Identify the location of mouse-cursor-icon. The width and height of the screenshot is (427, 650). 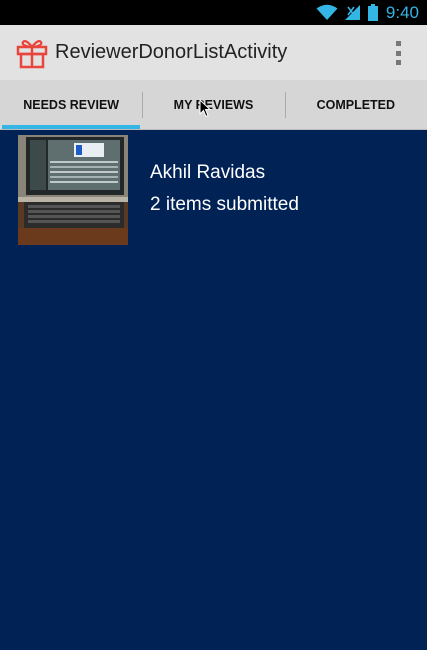
(205, 110).